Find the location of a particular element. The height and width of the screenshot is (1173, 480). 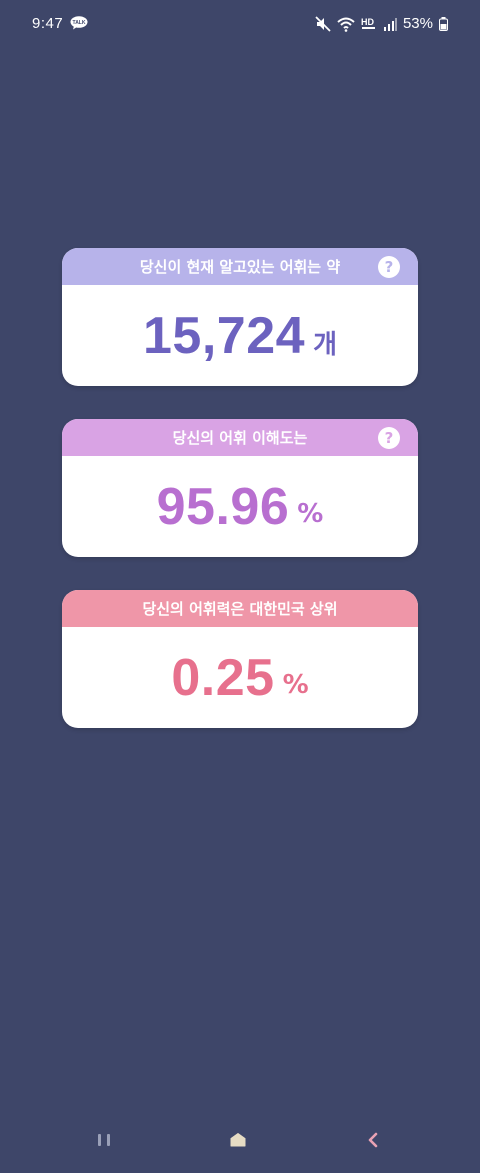

back-icon is located at coordinates (373, 1140).